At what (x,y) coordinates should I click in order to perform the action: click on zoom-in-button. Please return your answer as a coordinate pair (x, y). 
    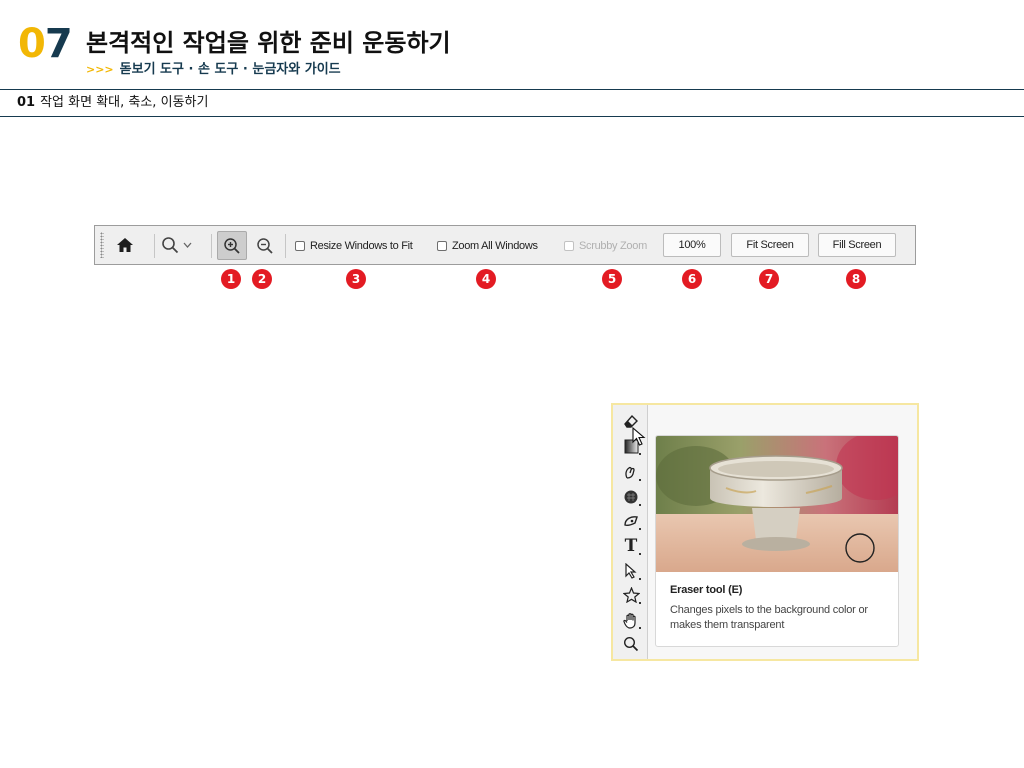
    Looking at the image, I should click on (232, 245).